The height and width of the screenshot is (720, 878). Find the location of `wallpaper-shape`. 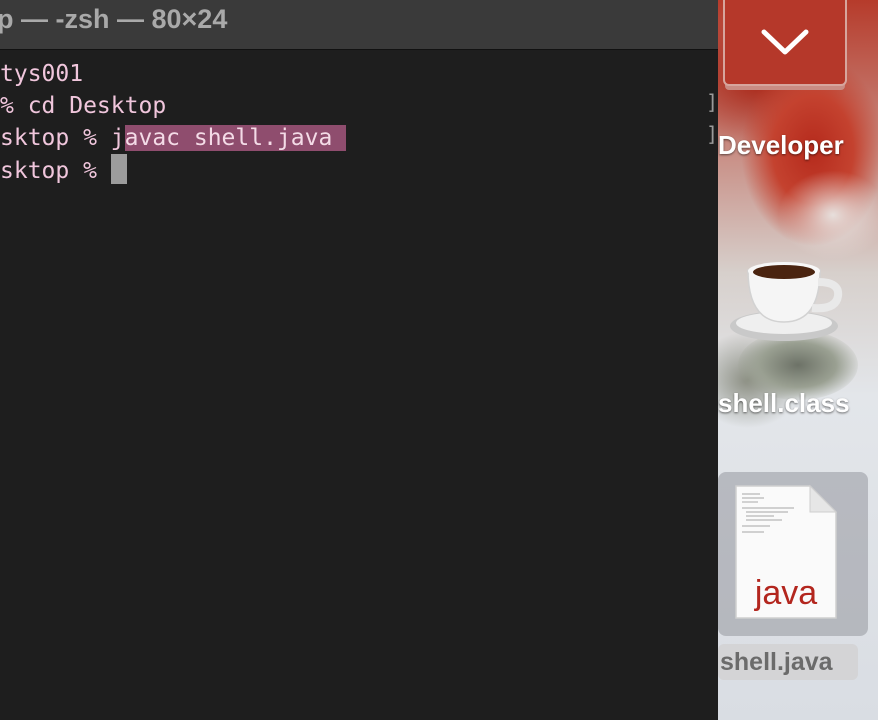

wallpaper-shape is located at coordinates (828, 215).